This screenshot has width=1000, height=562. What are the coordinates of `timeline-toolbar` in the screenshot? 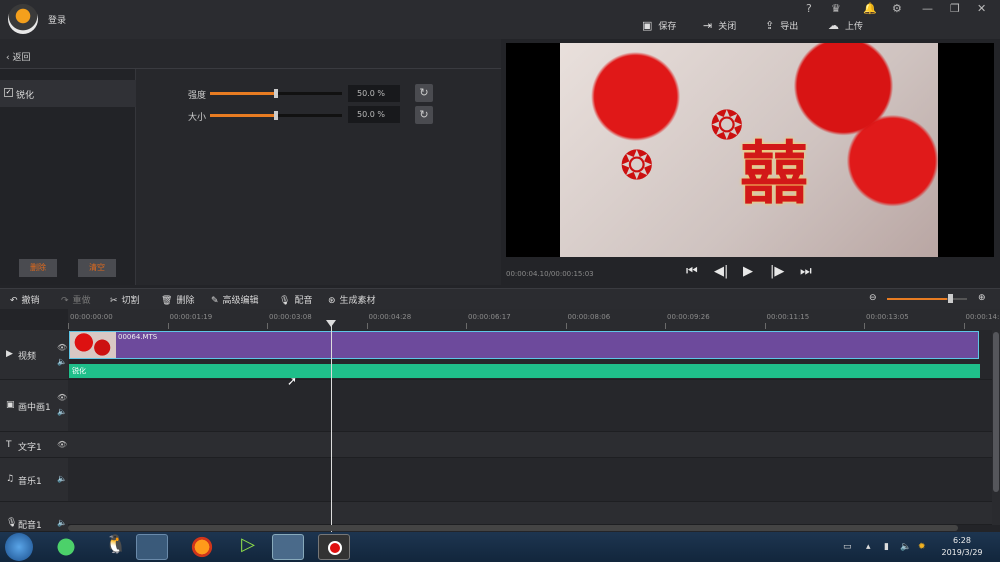 It's located at (500, 298).